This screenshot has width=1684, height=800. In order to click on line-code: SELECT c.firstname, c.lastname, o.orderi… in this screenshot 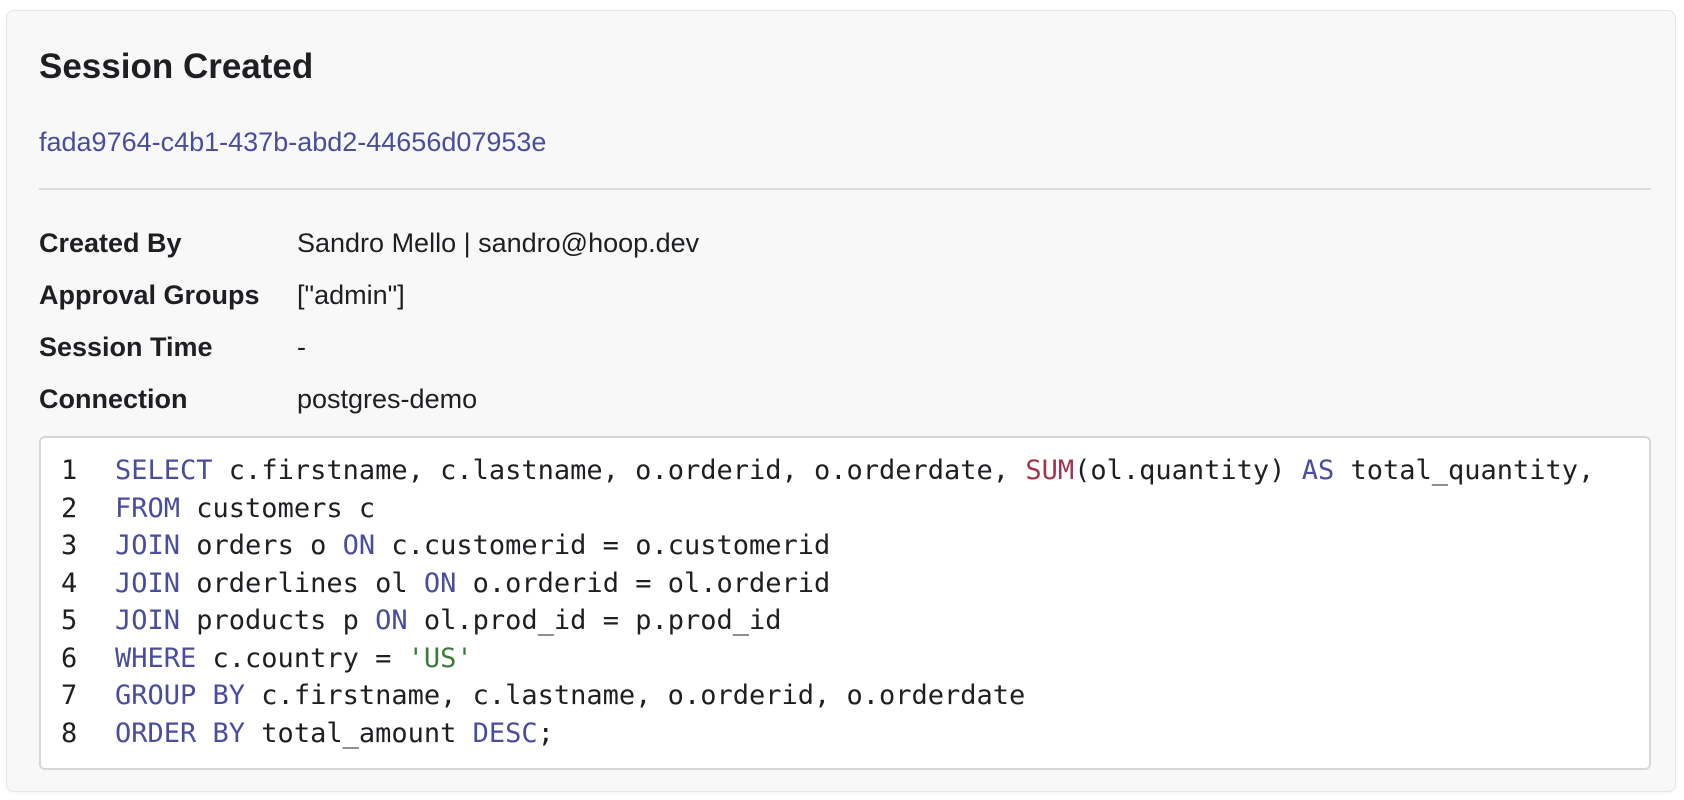, I will do `click(845, 471)`.